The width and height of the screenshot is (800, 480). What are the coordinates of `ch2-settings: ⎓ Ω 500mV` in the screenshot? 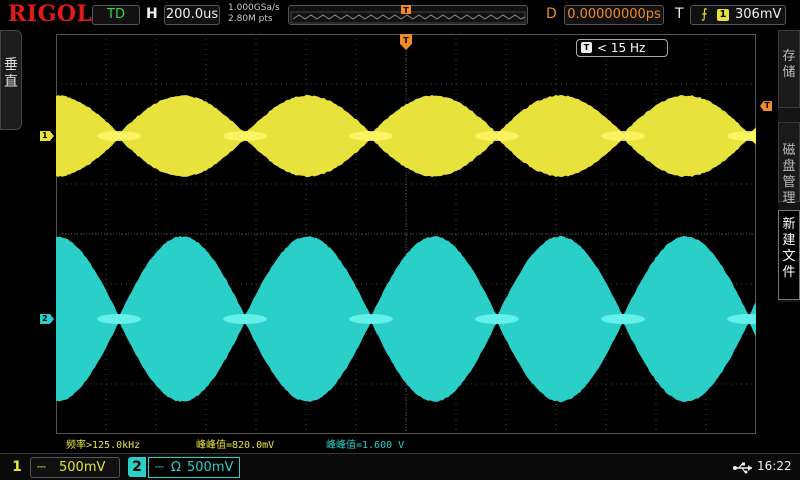 It's located at (194, 467).